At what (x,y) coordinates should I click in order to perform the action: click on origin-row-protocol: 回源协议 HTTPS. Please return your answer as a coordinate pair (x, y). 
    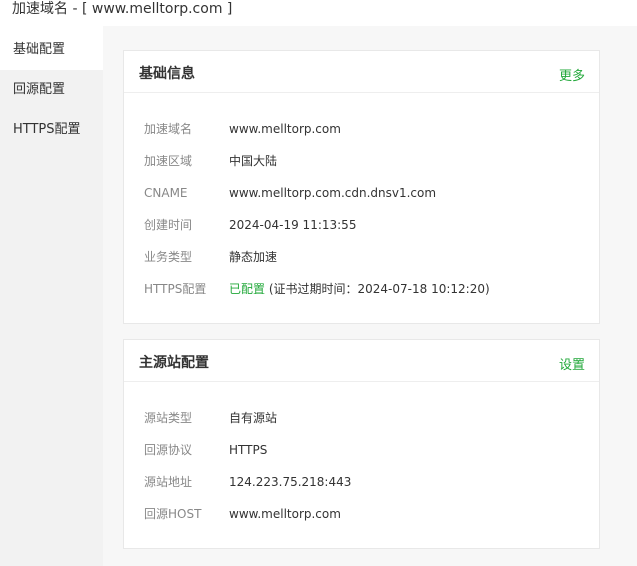
    Looking at the image, I should click on (361, 450).